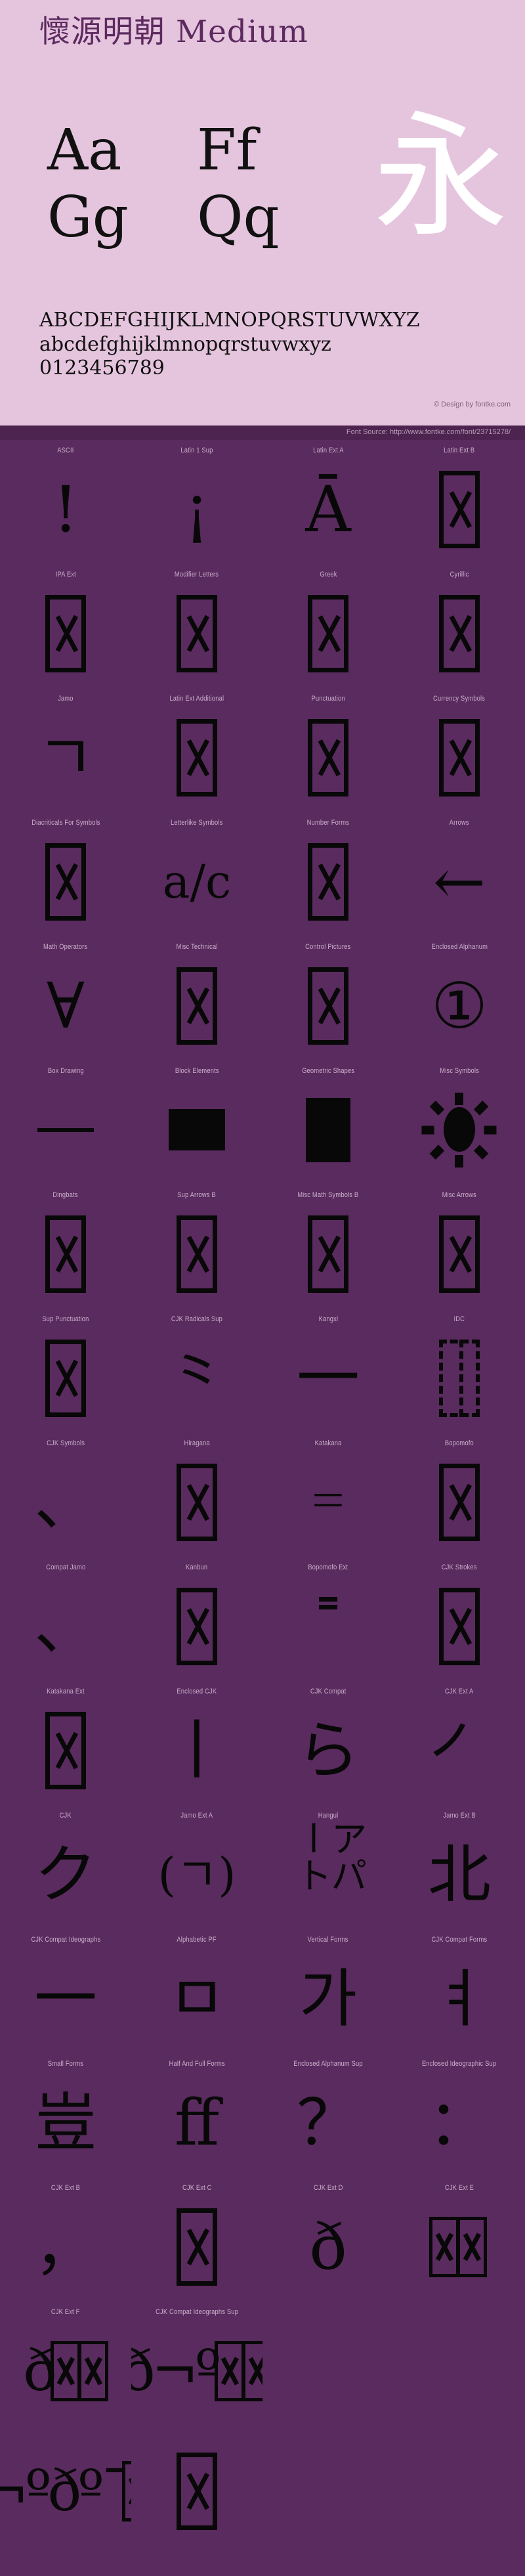  Describe the element at coordinates (196, 1867) in the screenshot. I see `glyph-cell-jamo-ext-a: Jamo Ext A (ㄱ)` at that location.